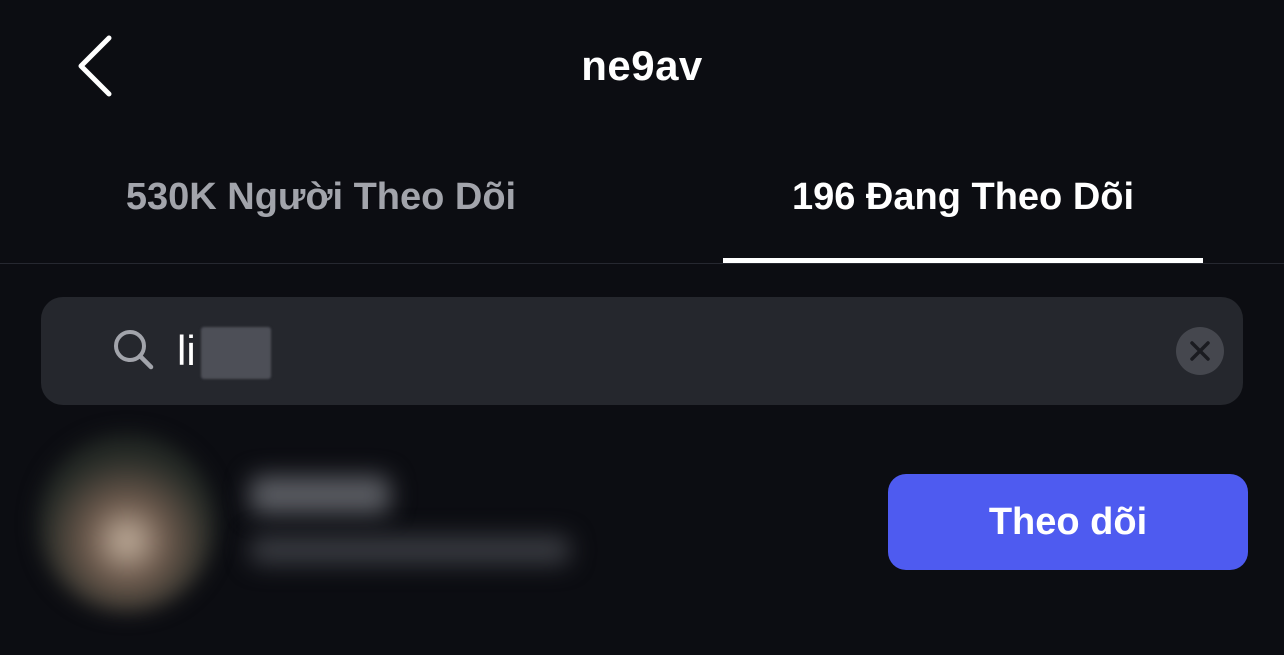  What do you see at coordinates (642, 65) in the screenshot?
I see `page-title: ne9av` at bounding box center [642, 65].